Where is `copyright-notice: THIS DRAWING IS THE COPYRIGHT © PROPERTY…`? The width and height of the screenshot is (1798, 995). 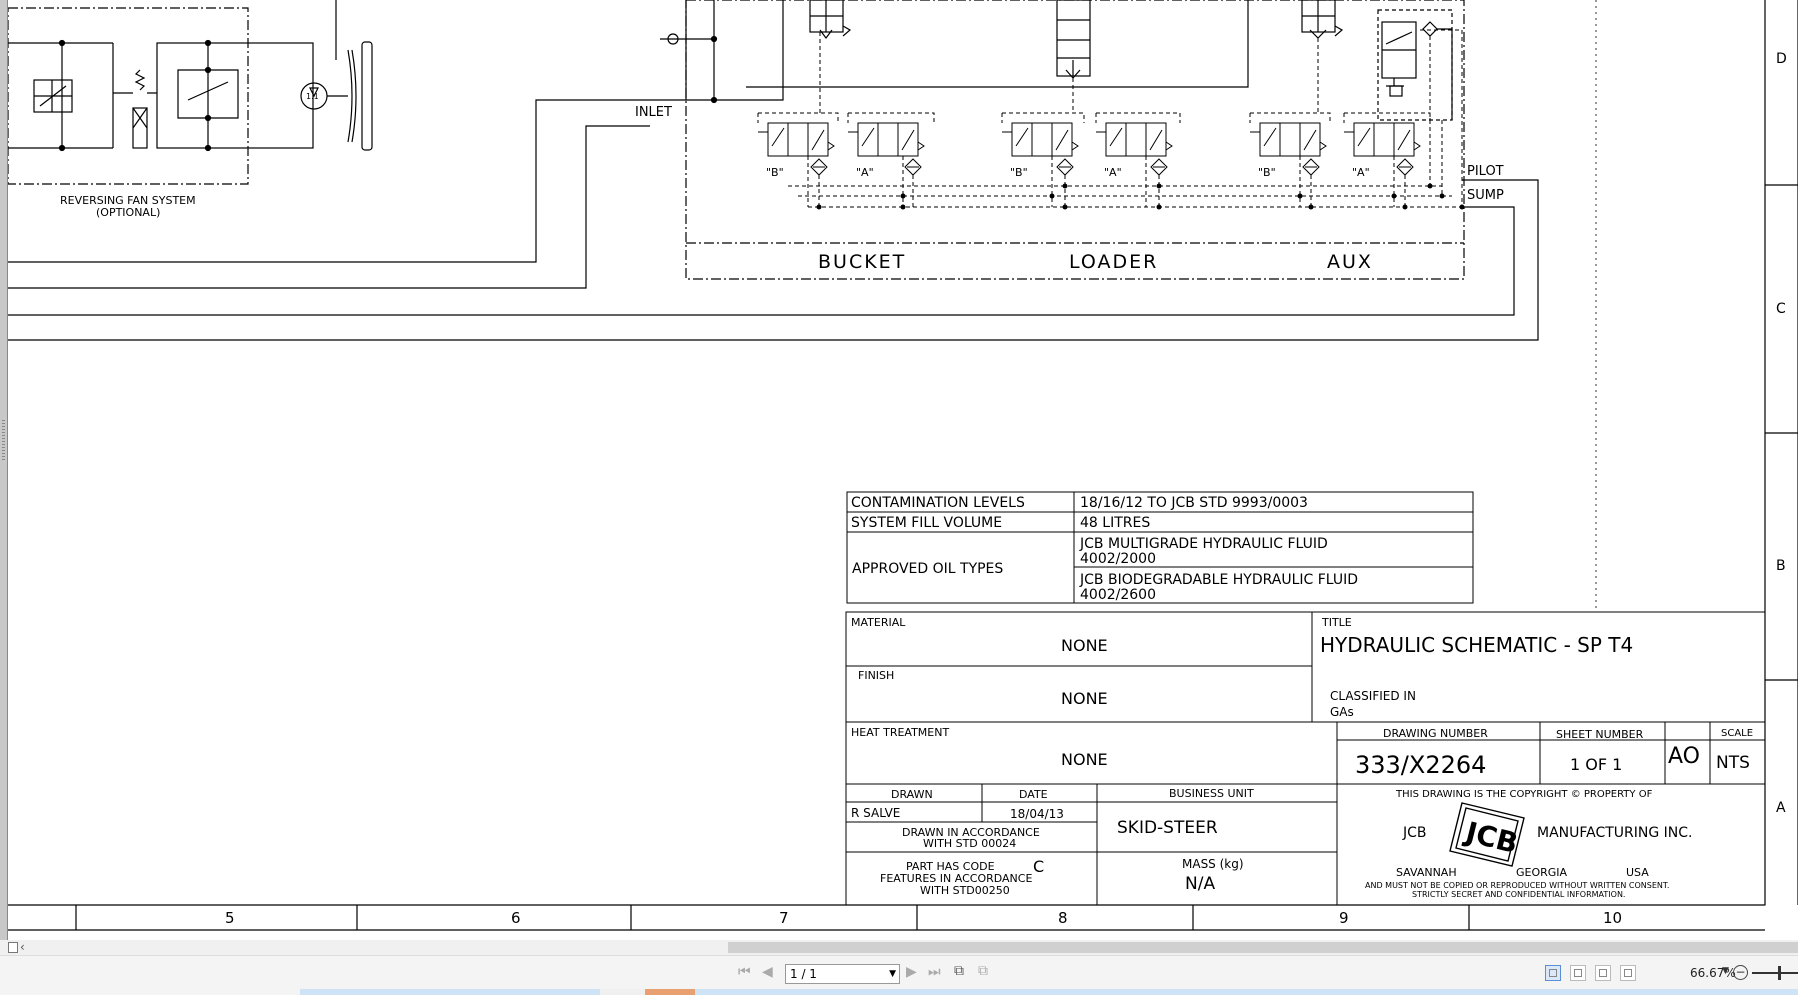 copyright-notice: THIS DRAWING IS THE COPYRIGHT © PROPERTY… is located at coordinates (1524, 794).